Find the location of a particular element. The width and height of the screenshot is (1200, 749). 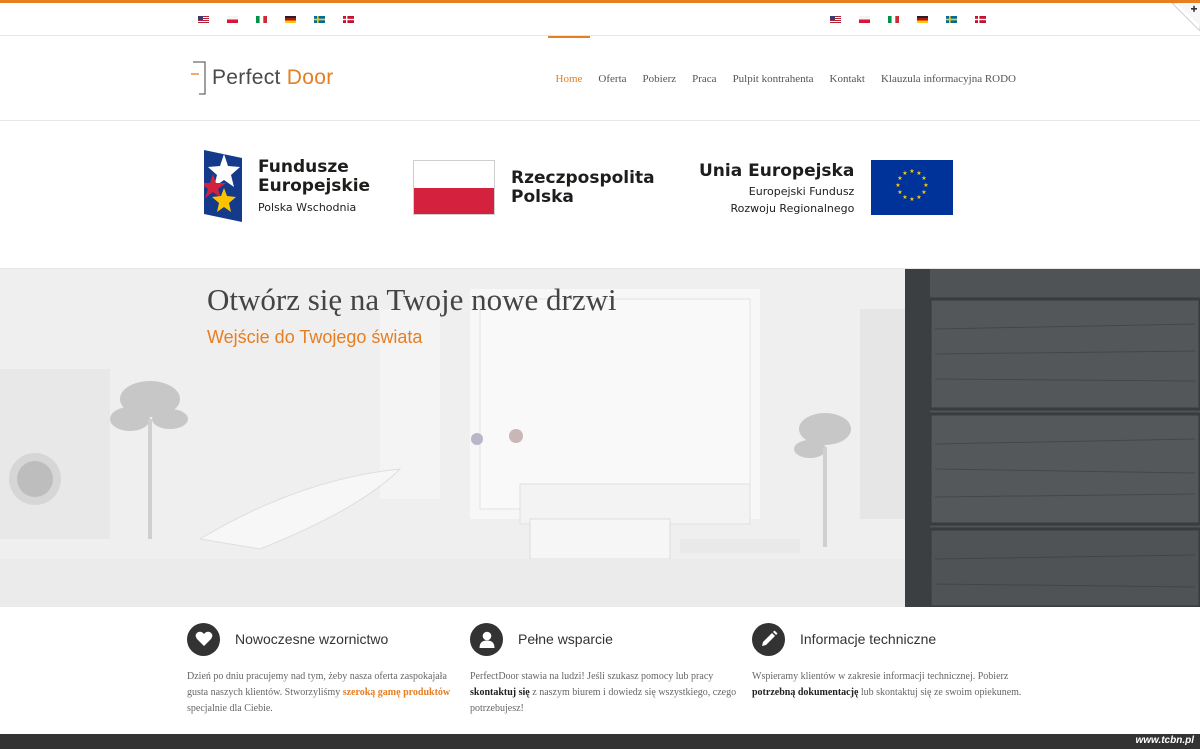

heart-icon is located at coordinates (203, 639).